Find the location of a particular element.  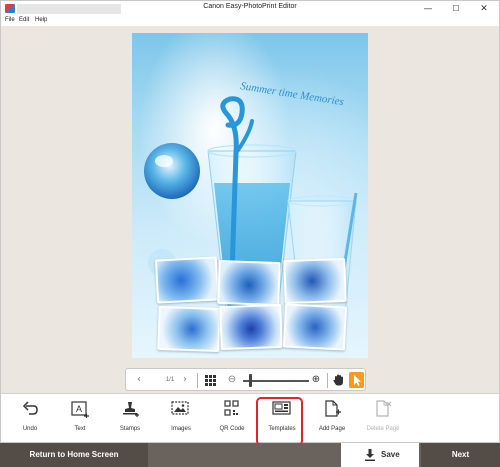

stamps-button: Stamps is located at coordinates (130, 418).